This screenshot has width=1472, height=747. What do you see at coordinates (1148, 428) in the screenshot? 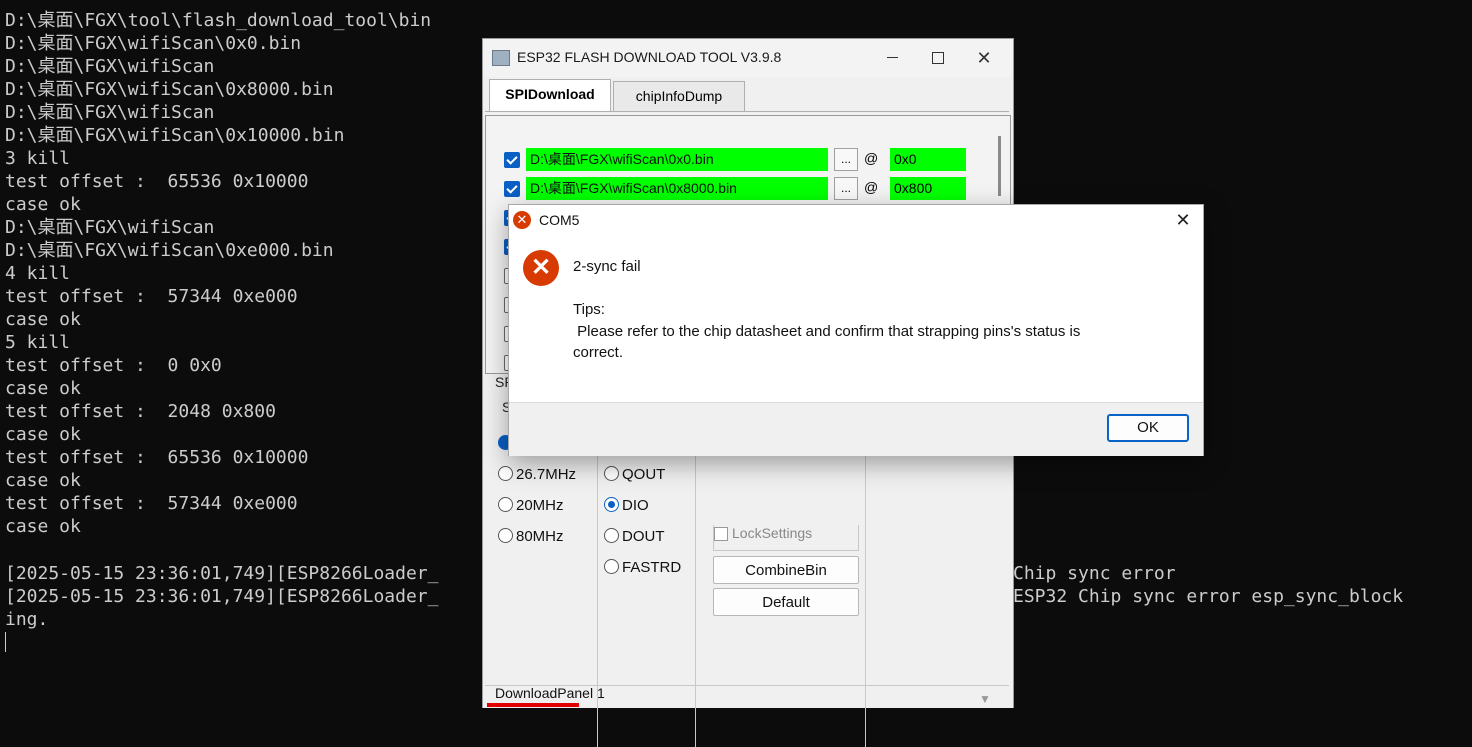
I see `ok-button: OK` at bounding box center [1148, 428].